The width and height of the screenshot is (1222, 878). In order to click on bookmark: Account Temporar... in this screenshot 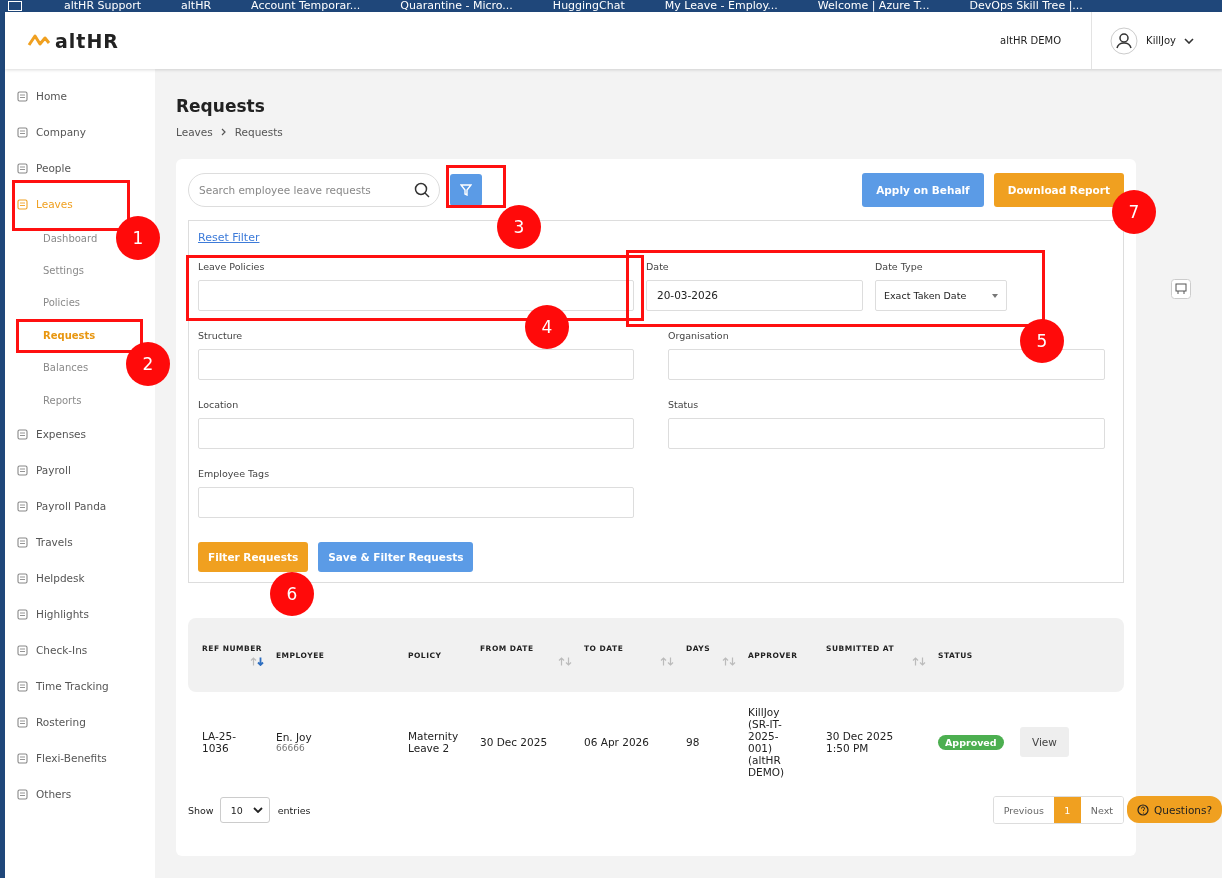, I will do `click(306, 6)`.